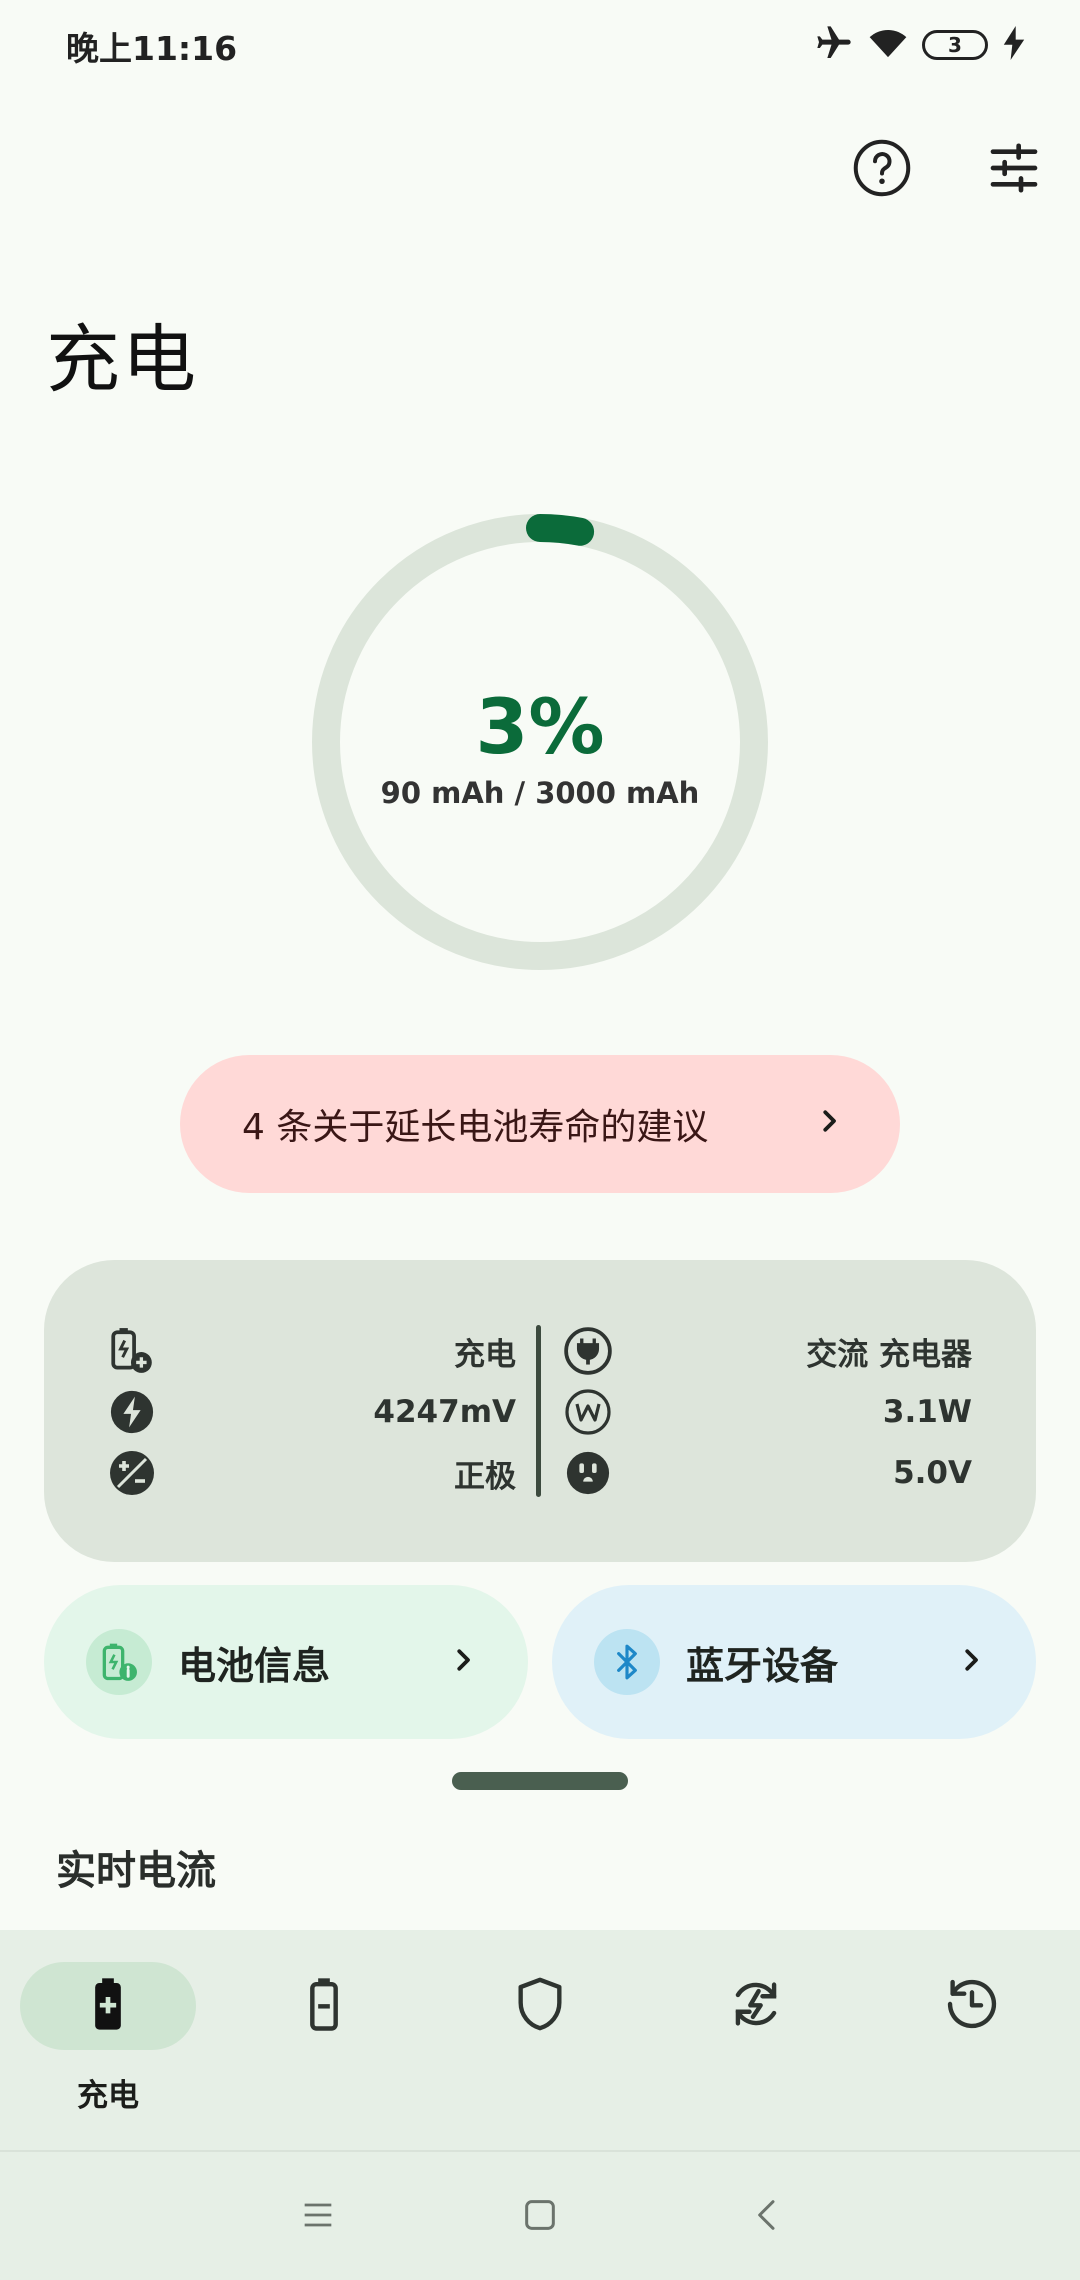  I want to click on battery-tips-button: 4 条关于延长电池寿命的建议, so click(540, 1124).